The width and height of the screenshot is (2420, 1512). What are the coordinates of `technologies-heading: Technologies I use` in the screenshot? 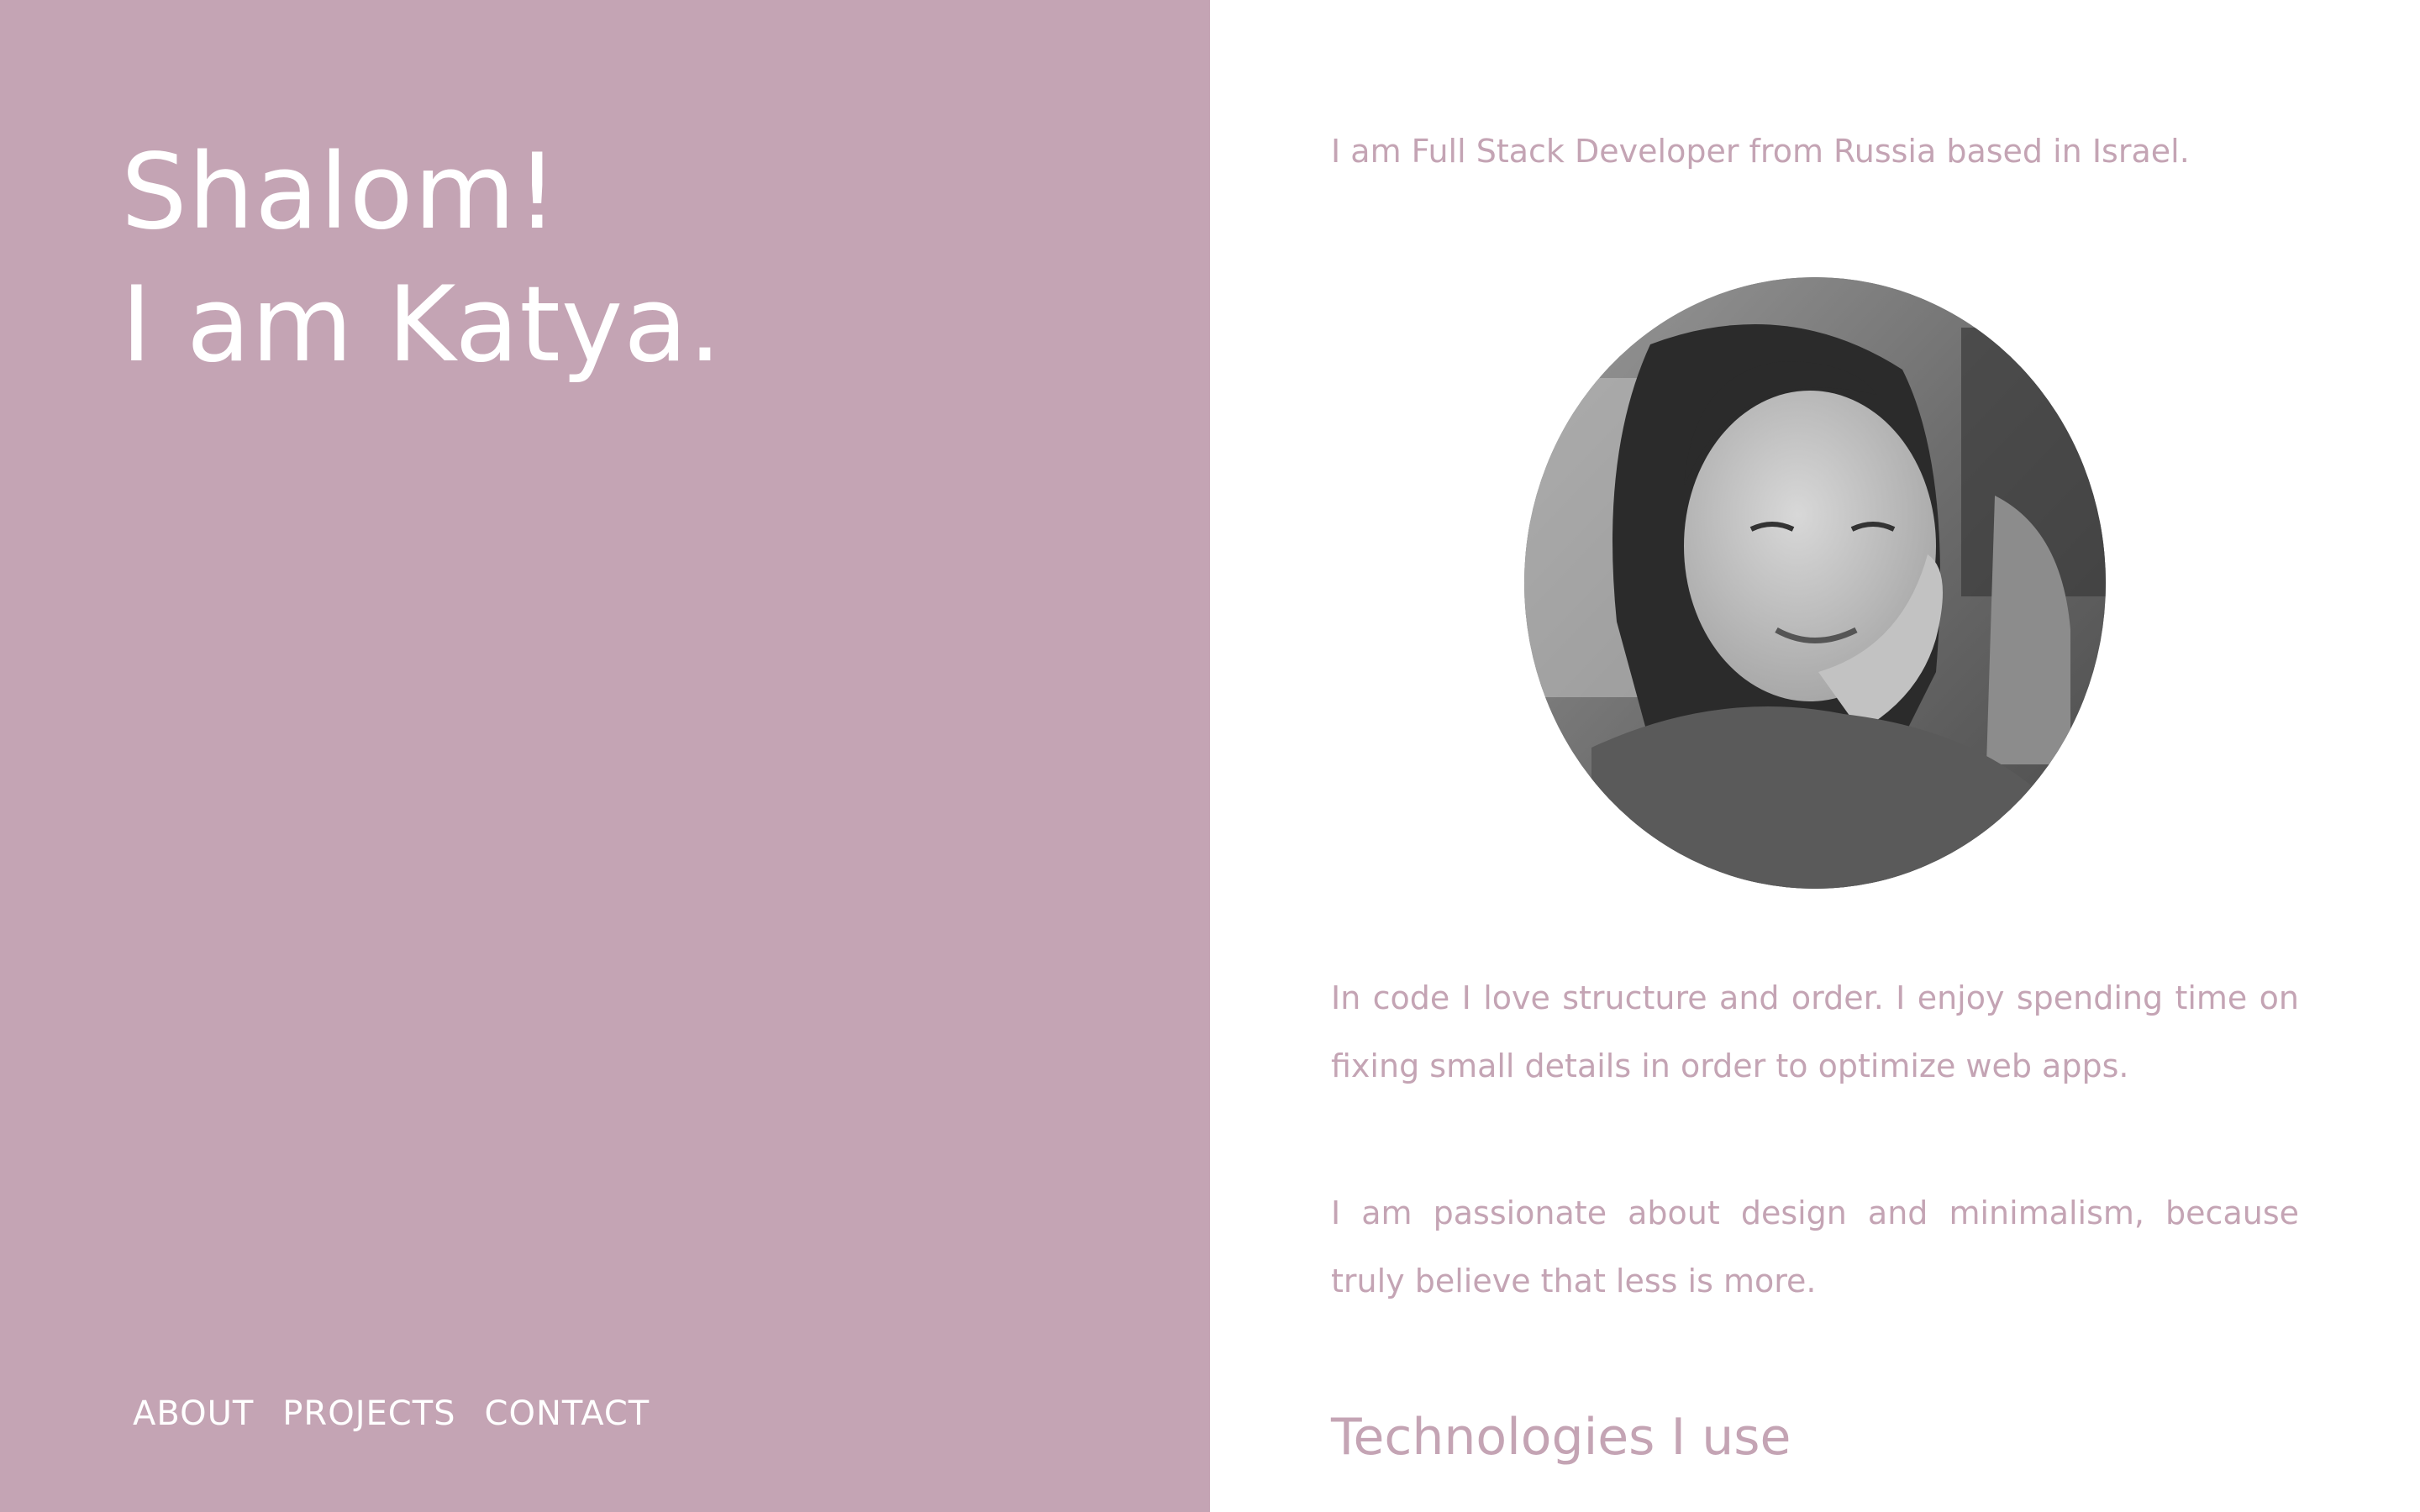 It's located at (1561, 1437).